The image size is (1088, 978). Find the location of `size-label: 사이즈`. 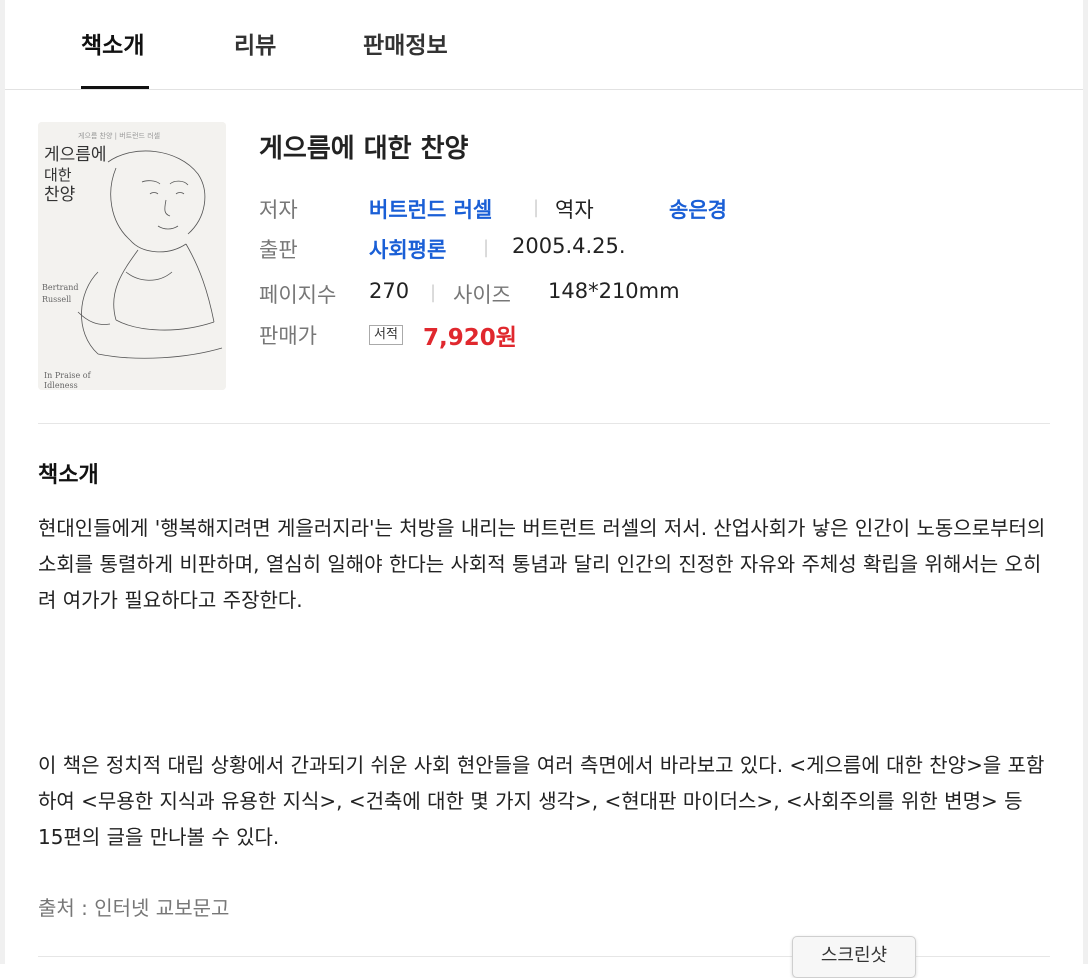

size-label: 사이즈 is located at coordinates (482, 295).